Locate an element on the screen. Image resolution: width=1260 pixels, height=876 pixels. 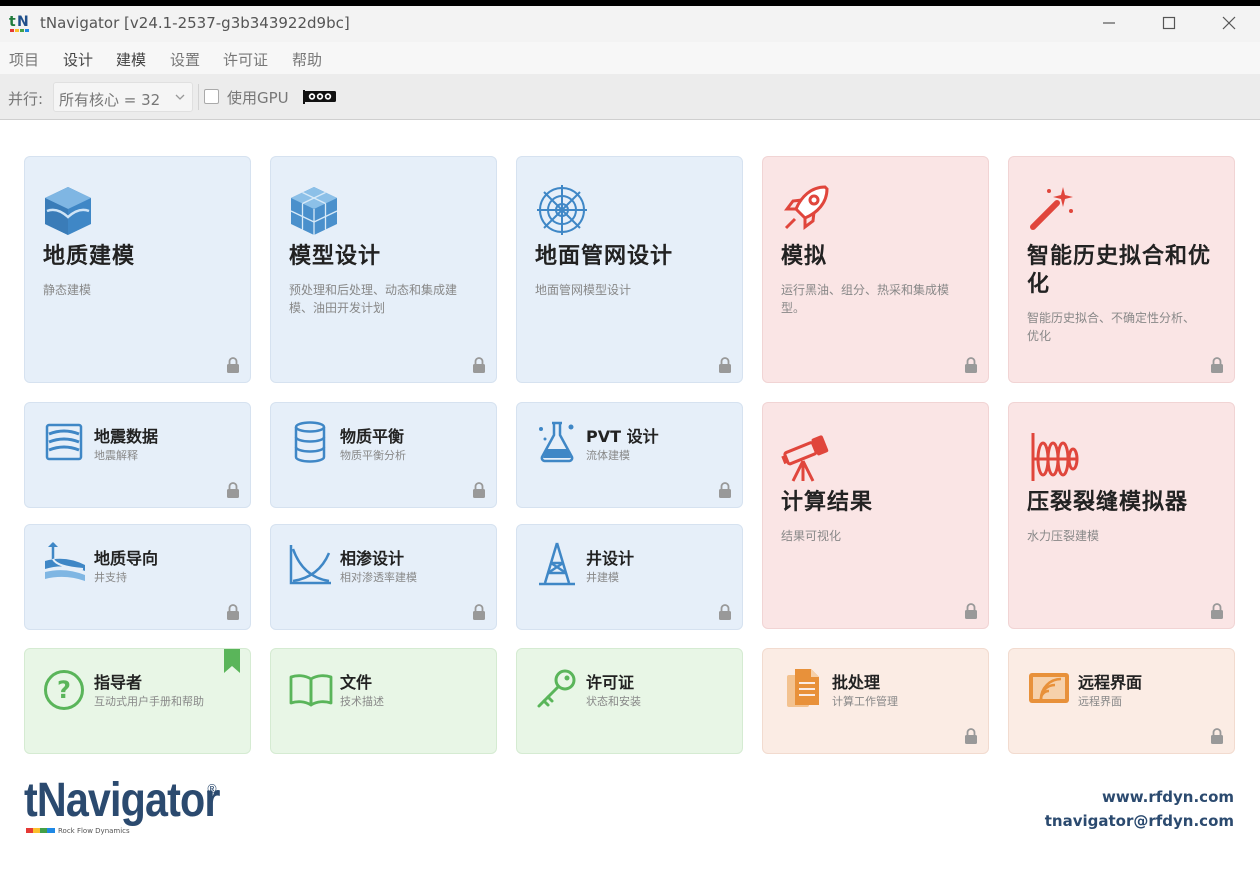
tile-guide: ? 指导者 互动式用户手册和帮助 is located at coordinates (137, 701).